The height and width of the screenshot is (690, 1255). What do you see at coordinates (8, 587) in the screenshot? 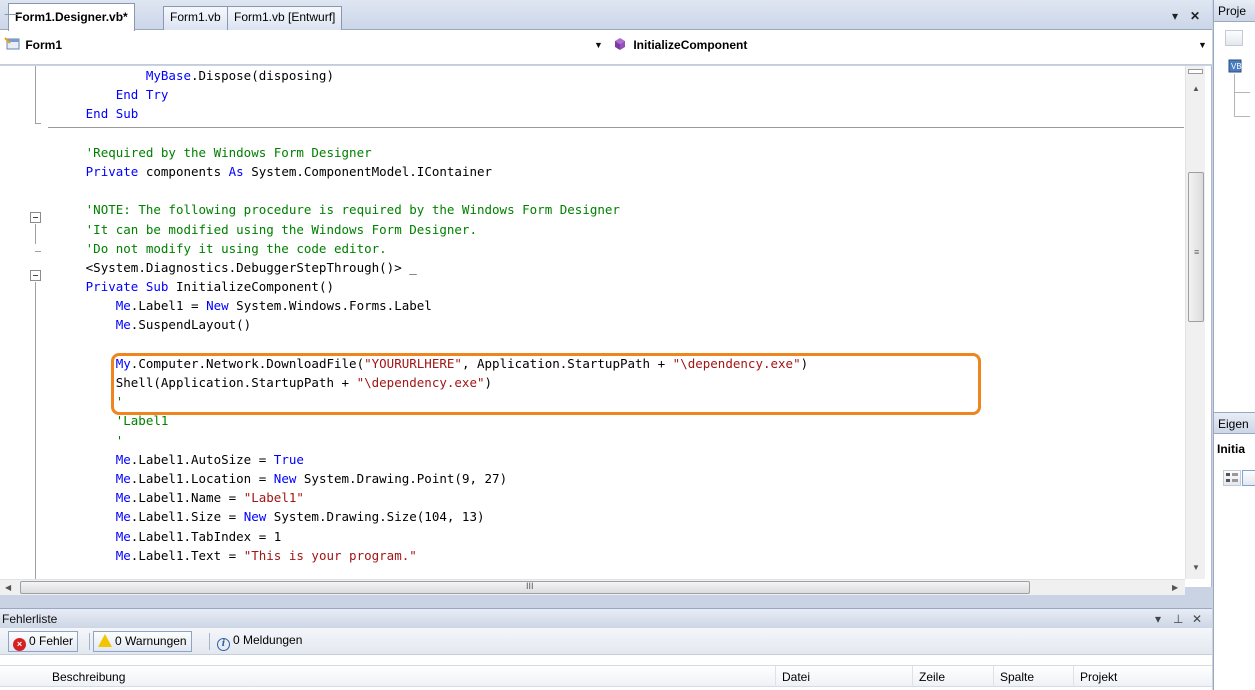
I see `scroll-left-icon: ◀` at bounding box center [8, 587].